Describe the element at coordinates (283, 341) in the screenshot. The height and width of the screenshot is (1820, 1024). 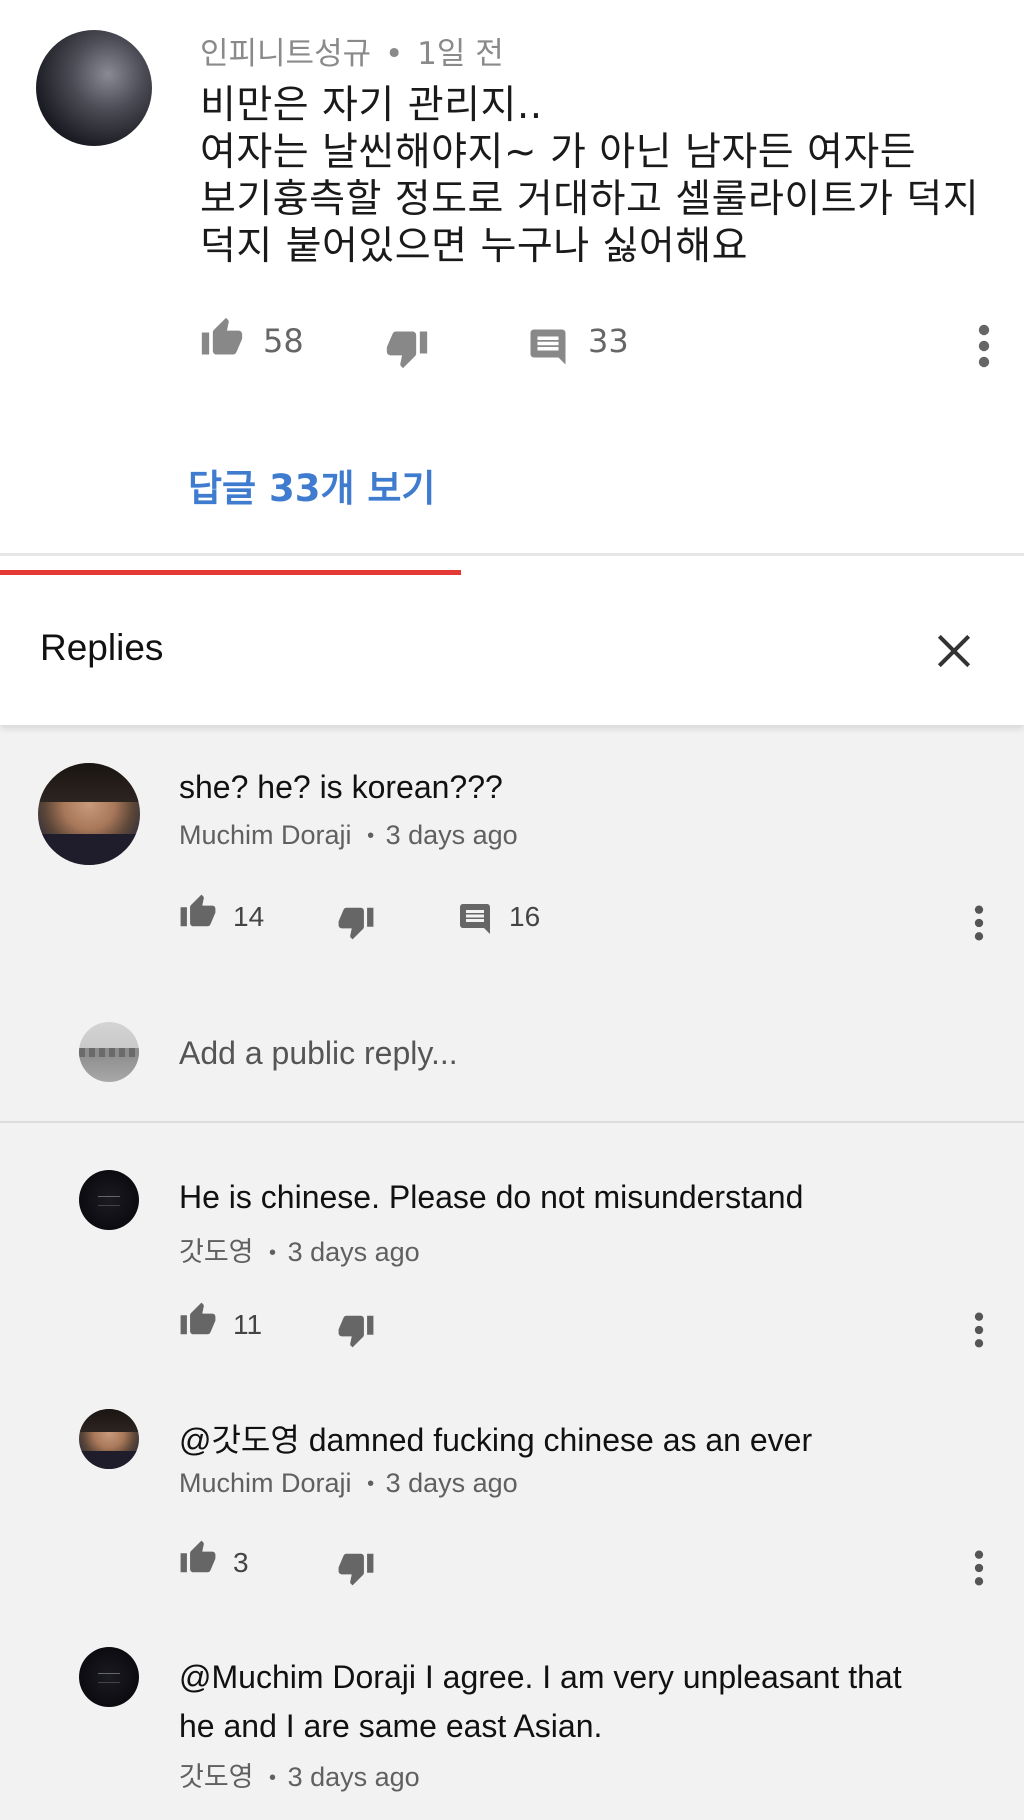
I see `top-like-count: 58` at that location.